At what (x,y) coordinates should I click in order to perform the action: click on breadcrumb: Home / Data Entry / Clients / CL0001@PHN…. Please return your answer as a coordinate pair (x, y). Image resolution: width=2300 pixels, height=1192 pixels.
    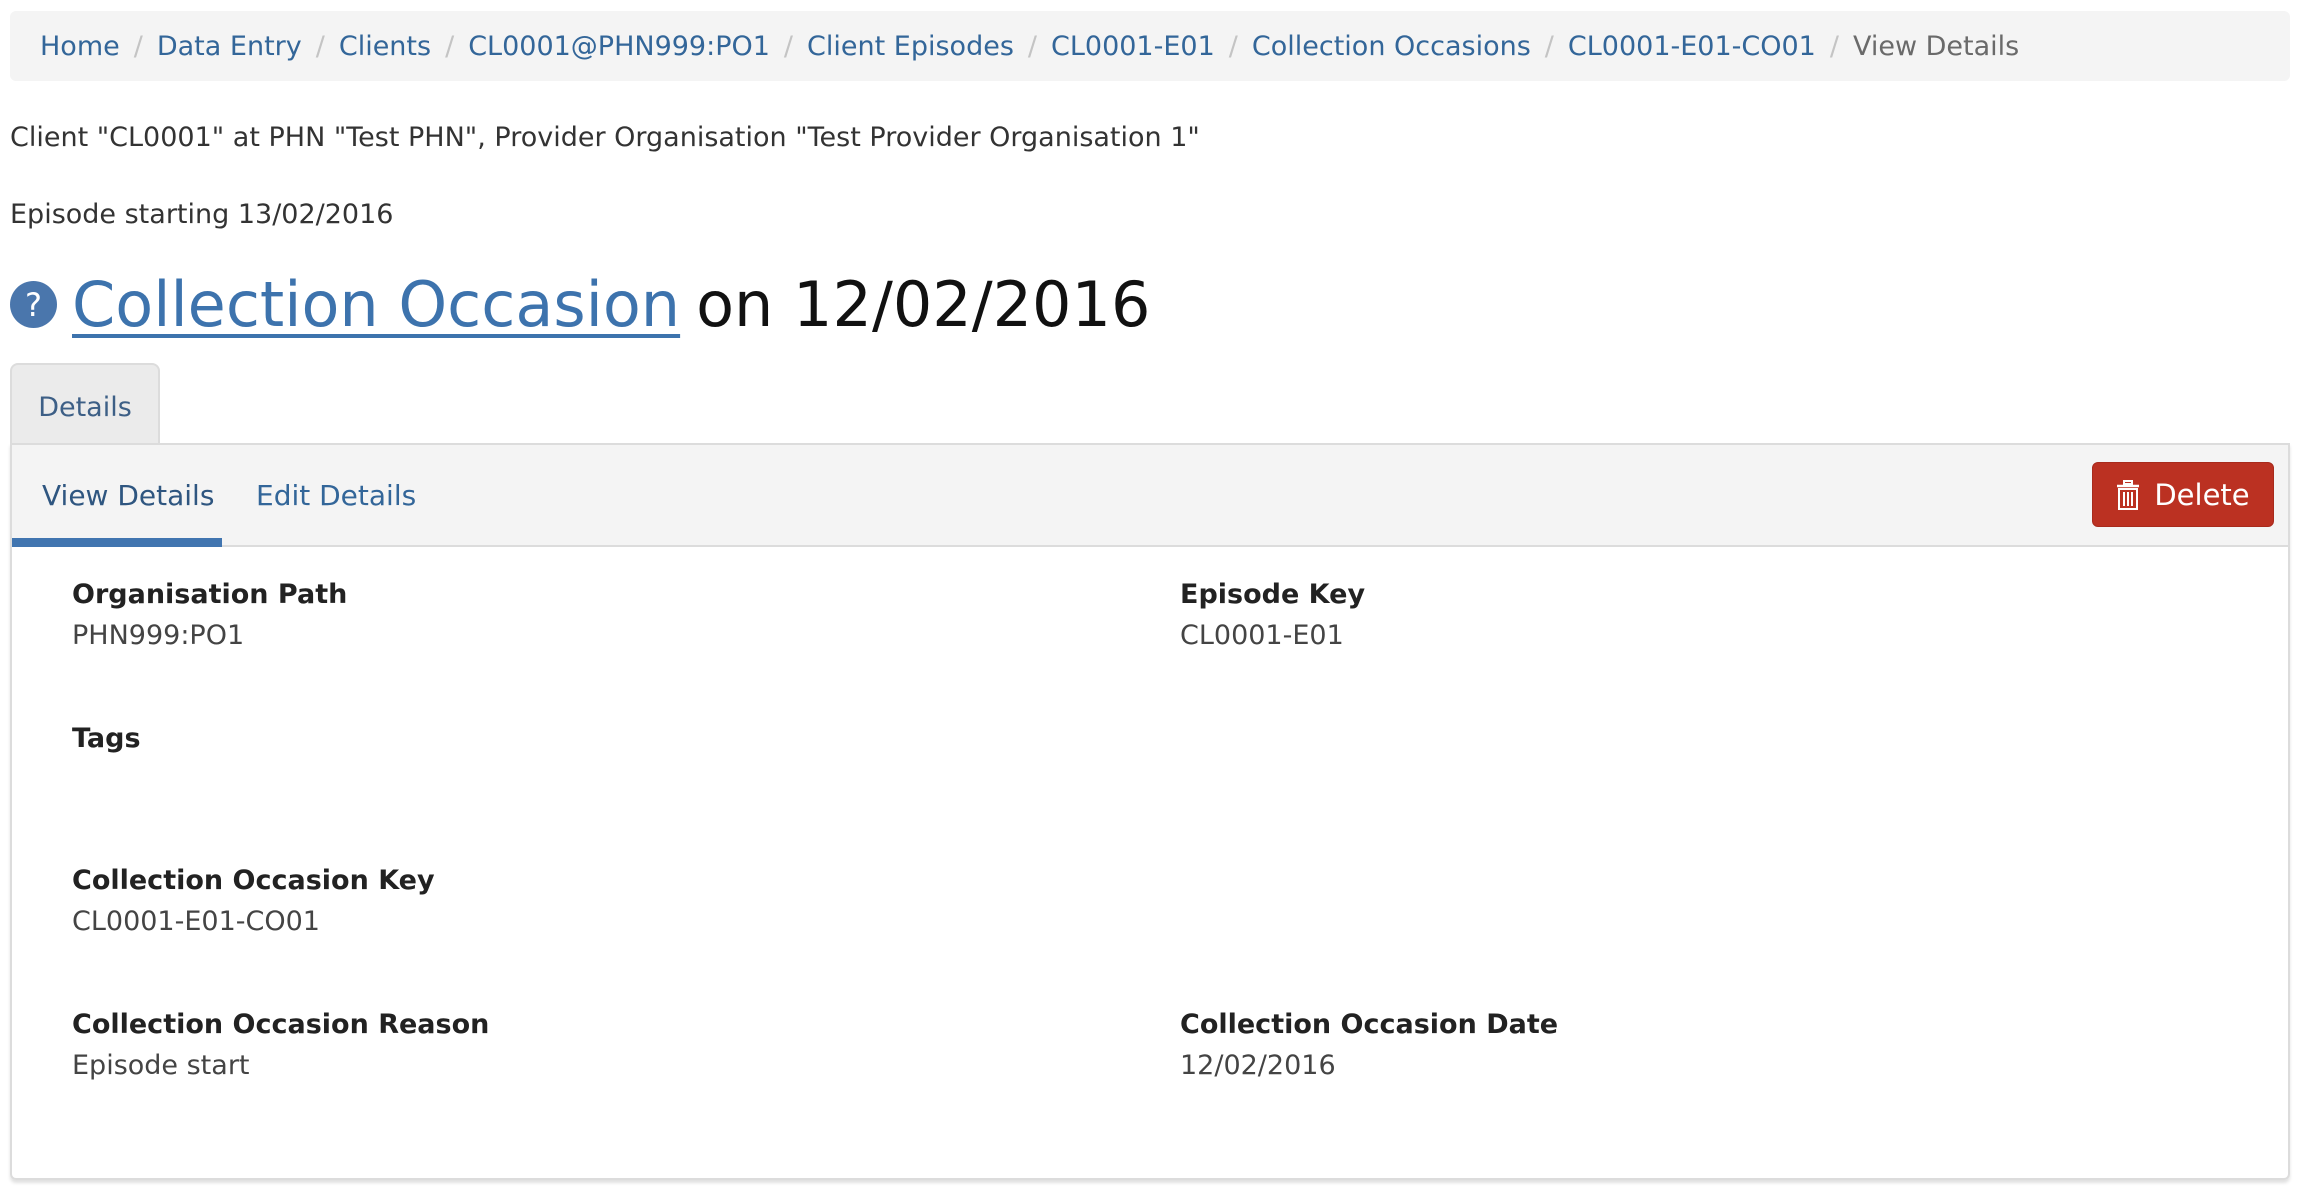
    Looking at the image, I should click on (1150, 46).